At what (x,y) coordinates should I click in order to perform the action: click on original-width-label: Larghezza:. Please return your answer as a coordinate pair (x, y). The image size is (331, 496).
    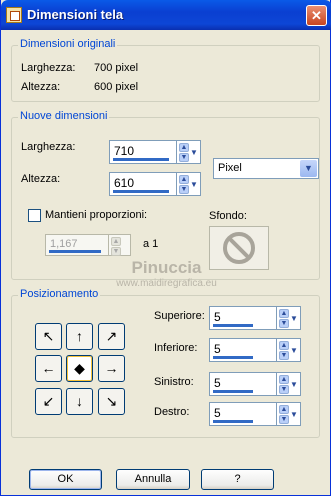
    Looking at the image, I should click on (48, 68).